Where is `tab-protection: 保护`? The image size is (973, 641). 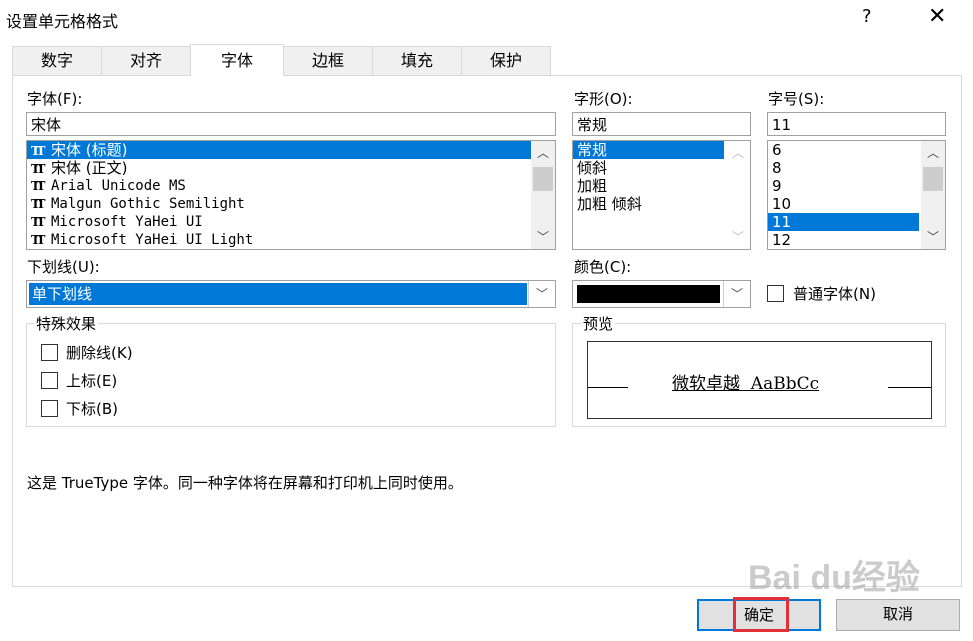
tab-protection: 保护 is located at coordinates (506, 60).